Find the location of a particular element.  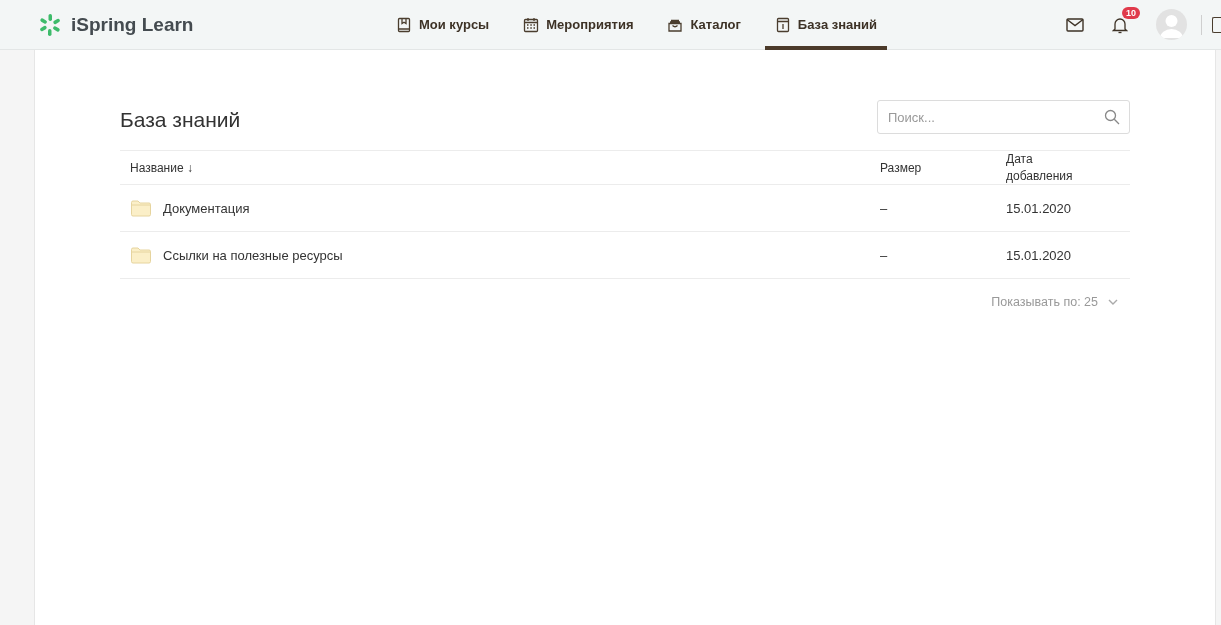

column-header: Дата добавления is located at coordinates (1040, 167).